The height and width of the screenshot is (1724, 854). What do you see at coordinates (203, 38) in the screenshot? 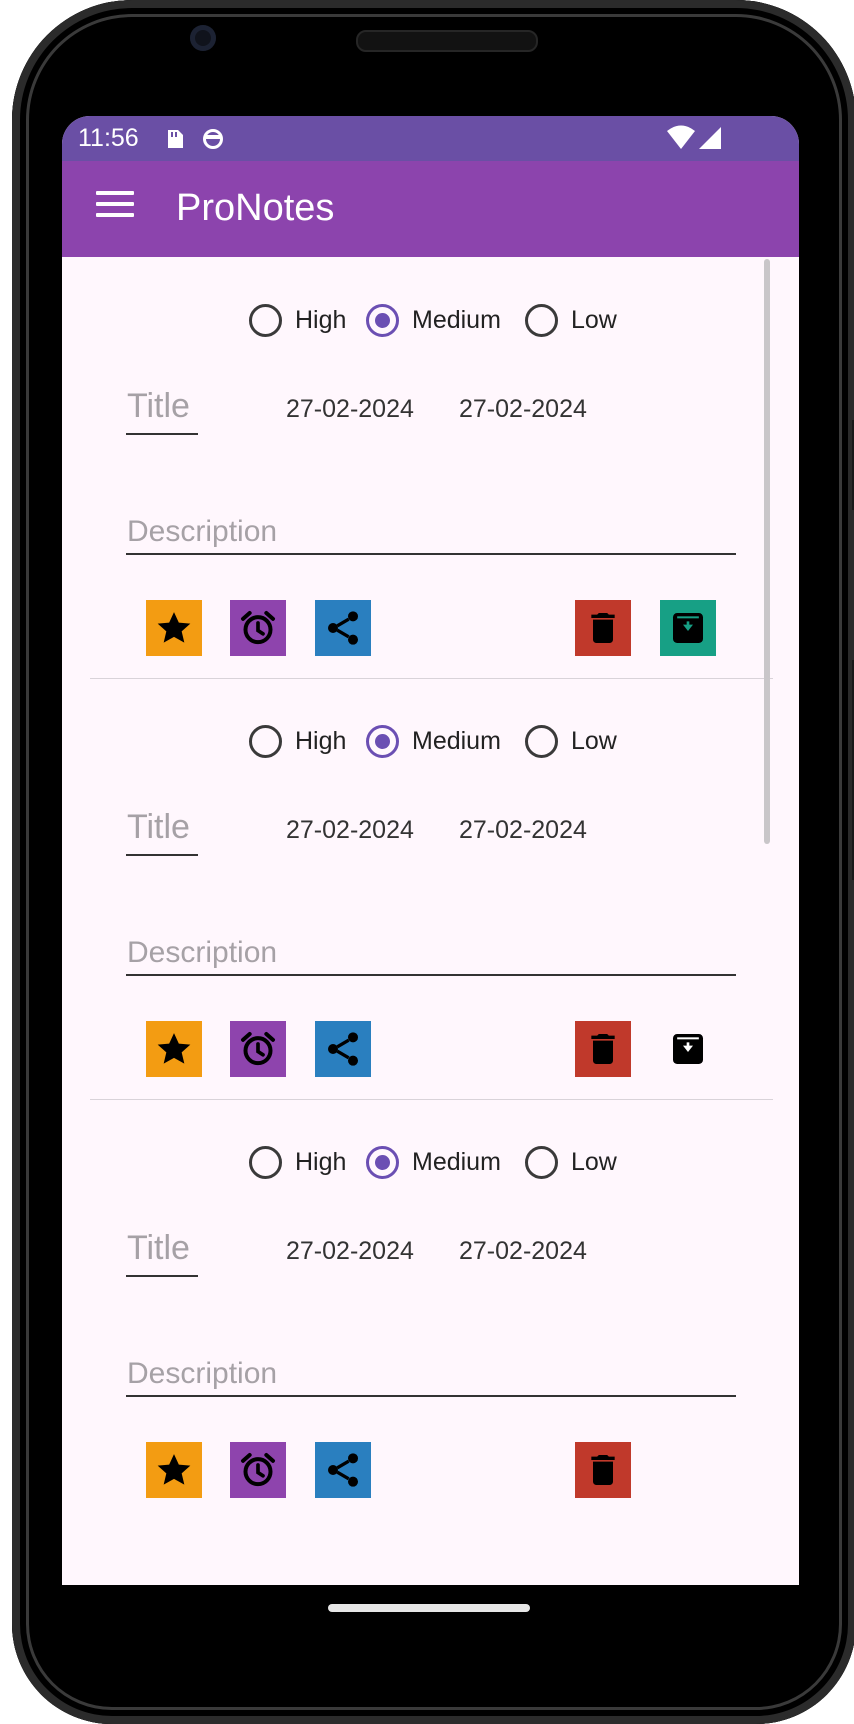
I see `front-camera` at bounding box center [203, 38].